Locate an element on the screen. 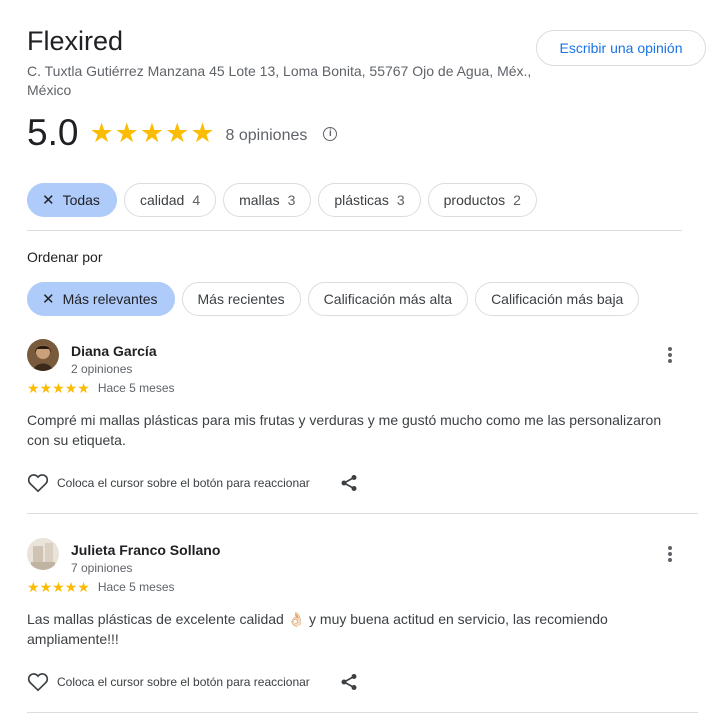 Image resolution: width=727 pixels, height=720 pixels. filter-chip-plasticas: plásticas 3 is located at coordinates (369, 200).